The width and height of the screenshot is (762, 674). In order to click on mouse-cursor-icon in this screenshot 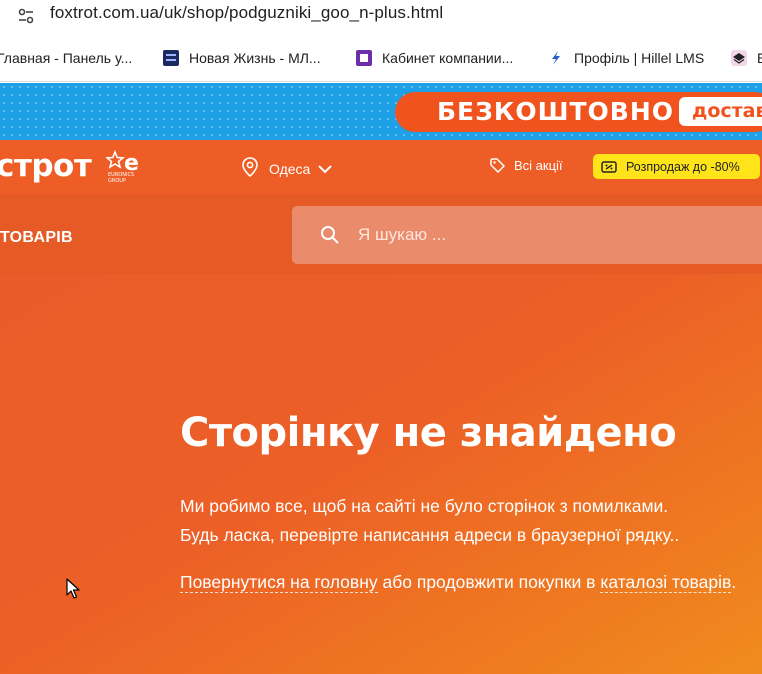, I will do `click(73, 591)`.